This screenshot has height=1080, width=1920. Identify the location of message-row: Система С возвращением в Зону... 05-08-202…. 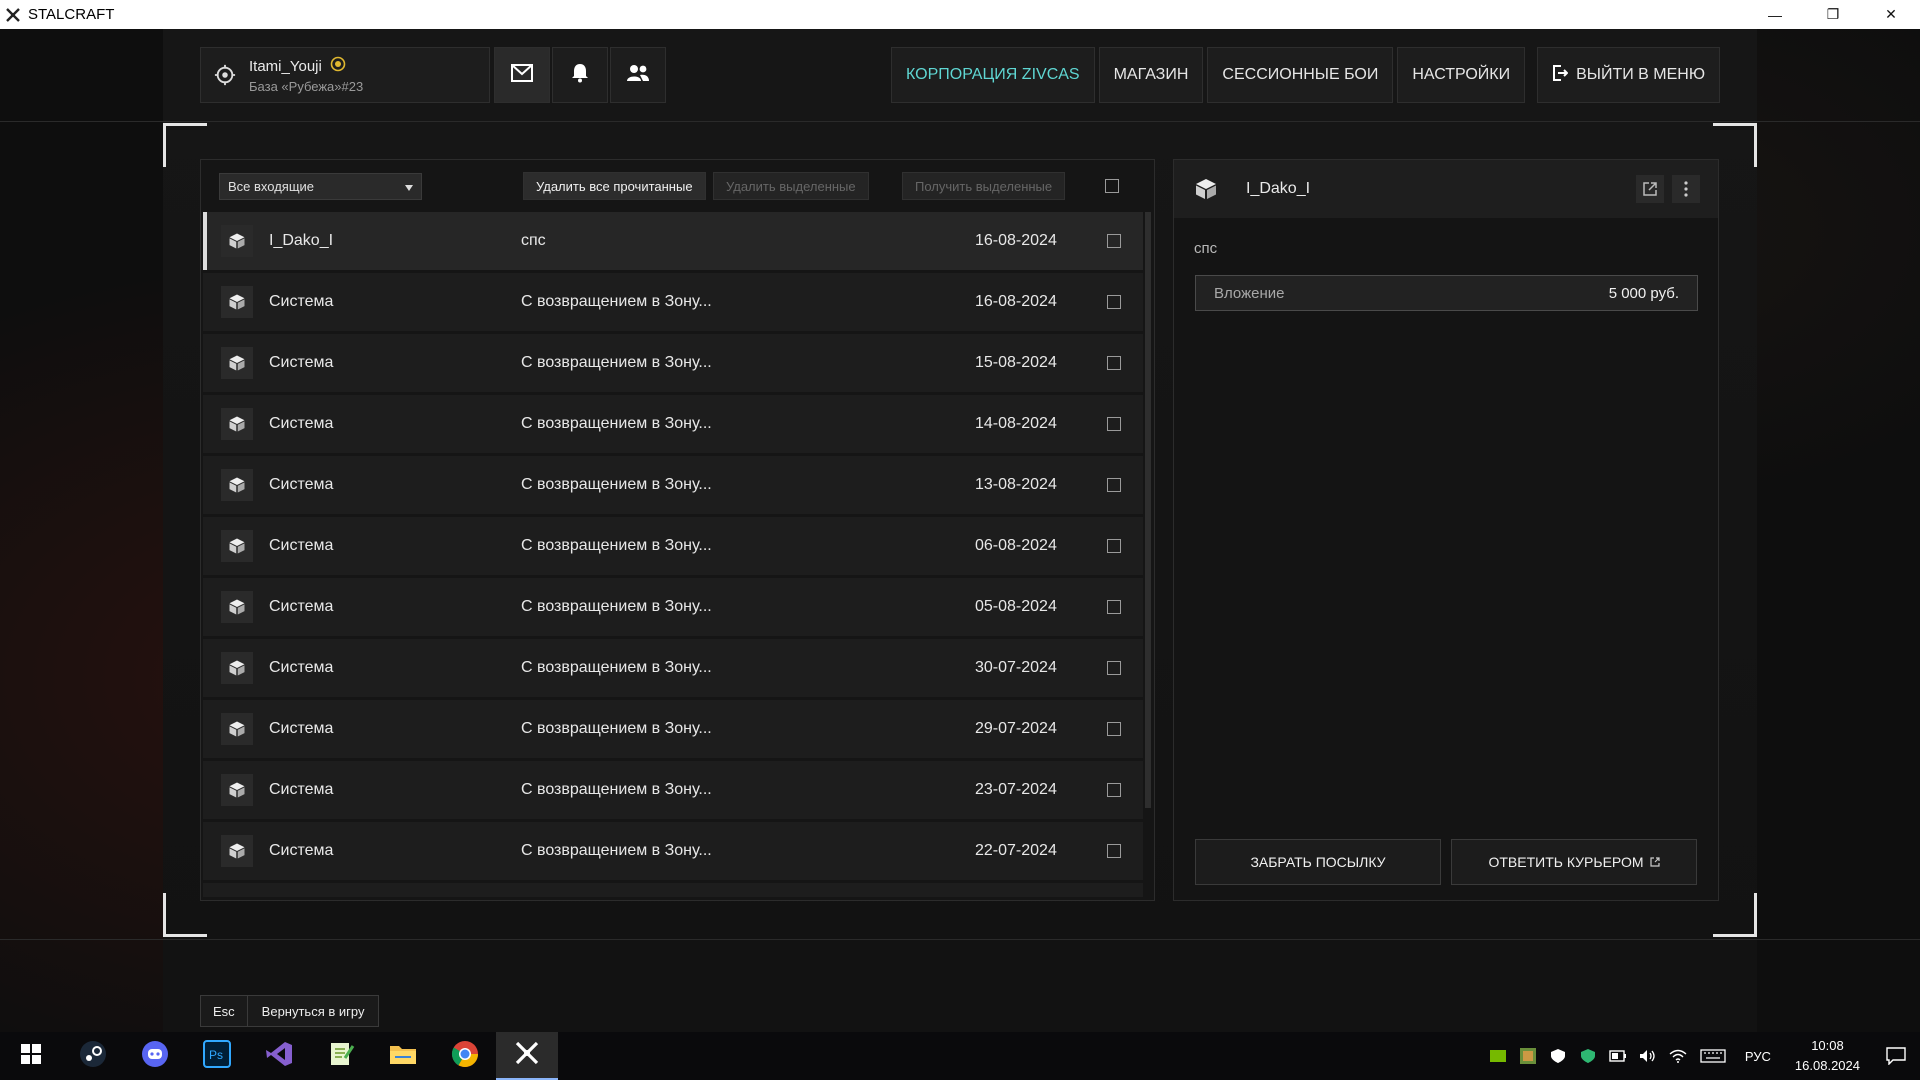
(673, 607).